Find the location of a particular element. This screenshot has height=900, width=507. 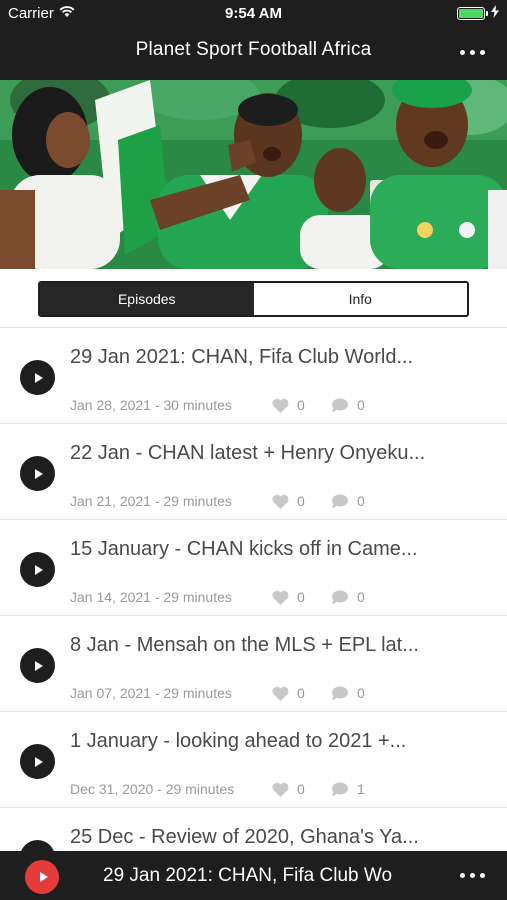

episode-date-duration: Jan 14, 2021 - 29 minutes is located at coordinates (151, 597).